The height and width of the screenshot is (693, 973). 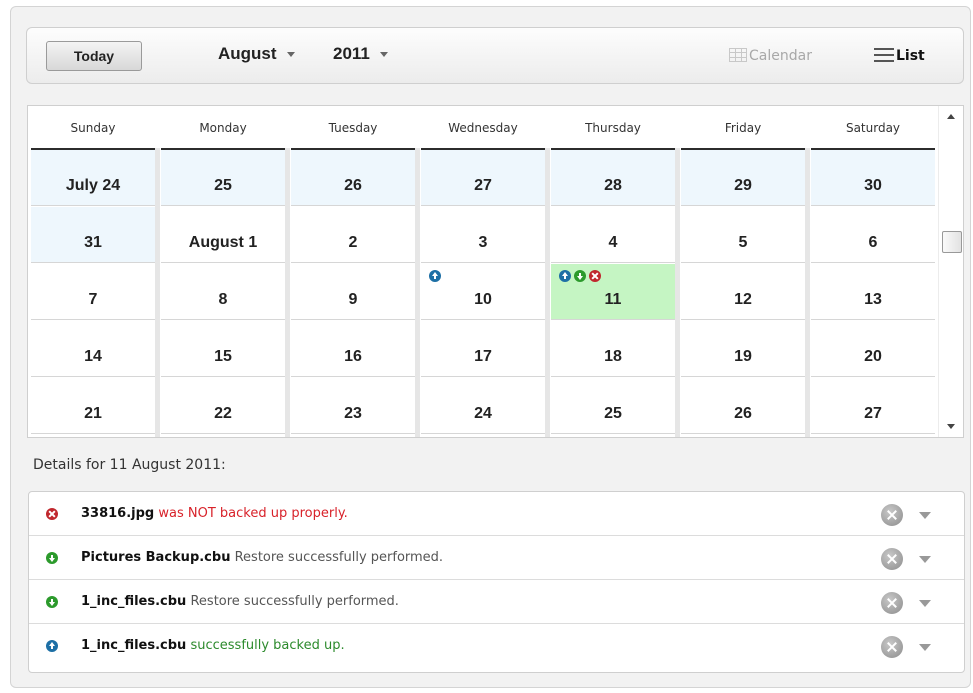 I want to click on month-dropdown: August, so click(x=256, y=54).